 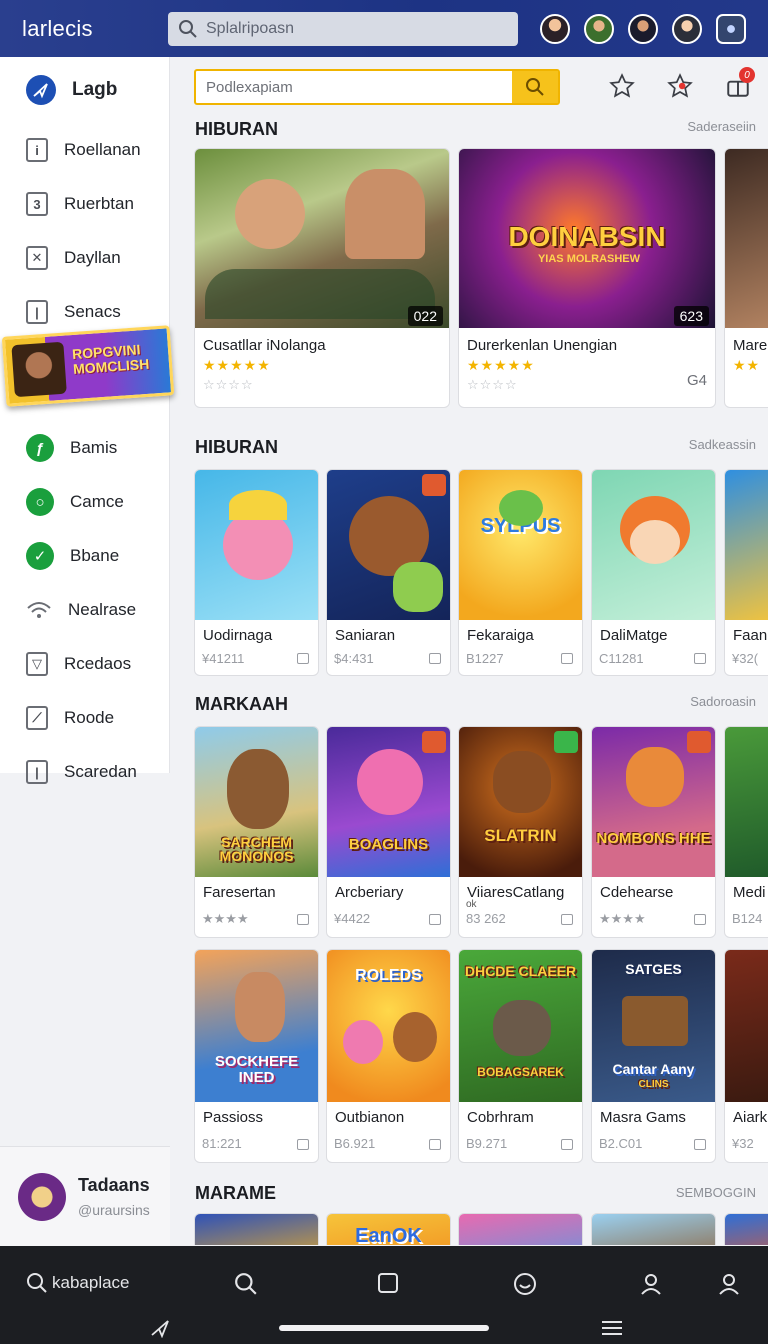 I want to click on content-search-placeholder: Podlexapiam, so click(x=249, y=87).